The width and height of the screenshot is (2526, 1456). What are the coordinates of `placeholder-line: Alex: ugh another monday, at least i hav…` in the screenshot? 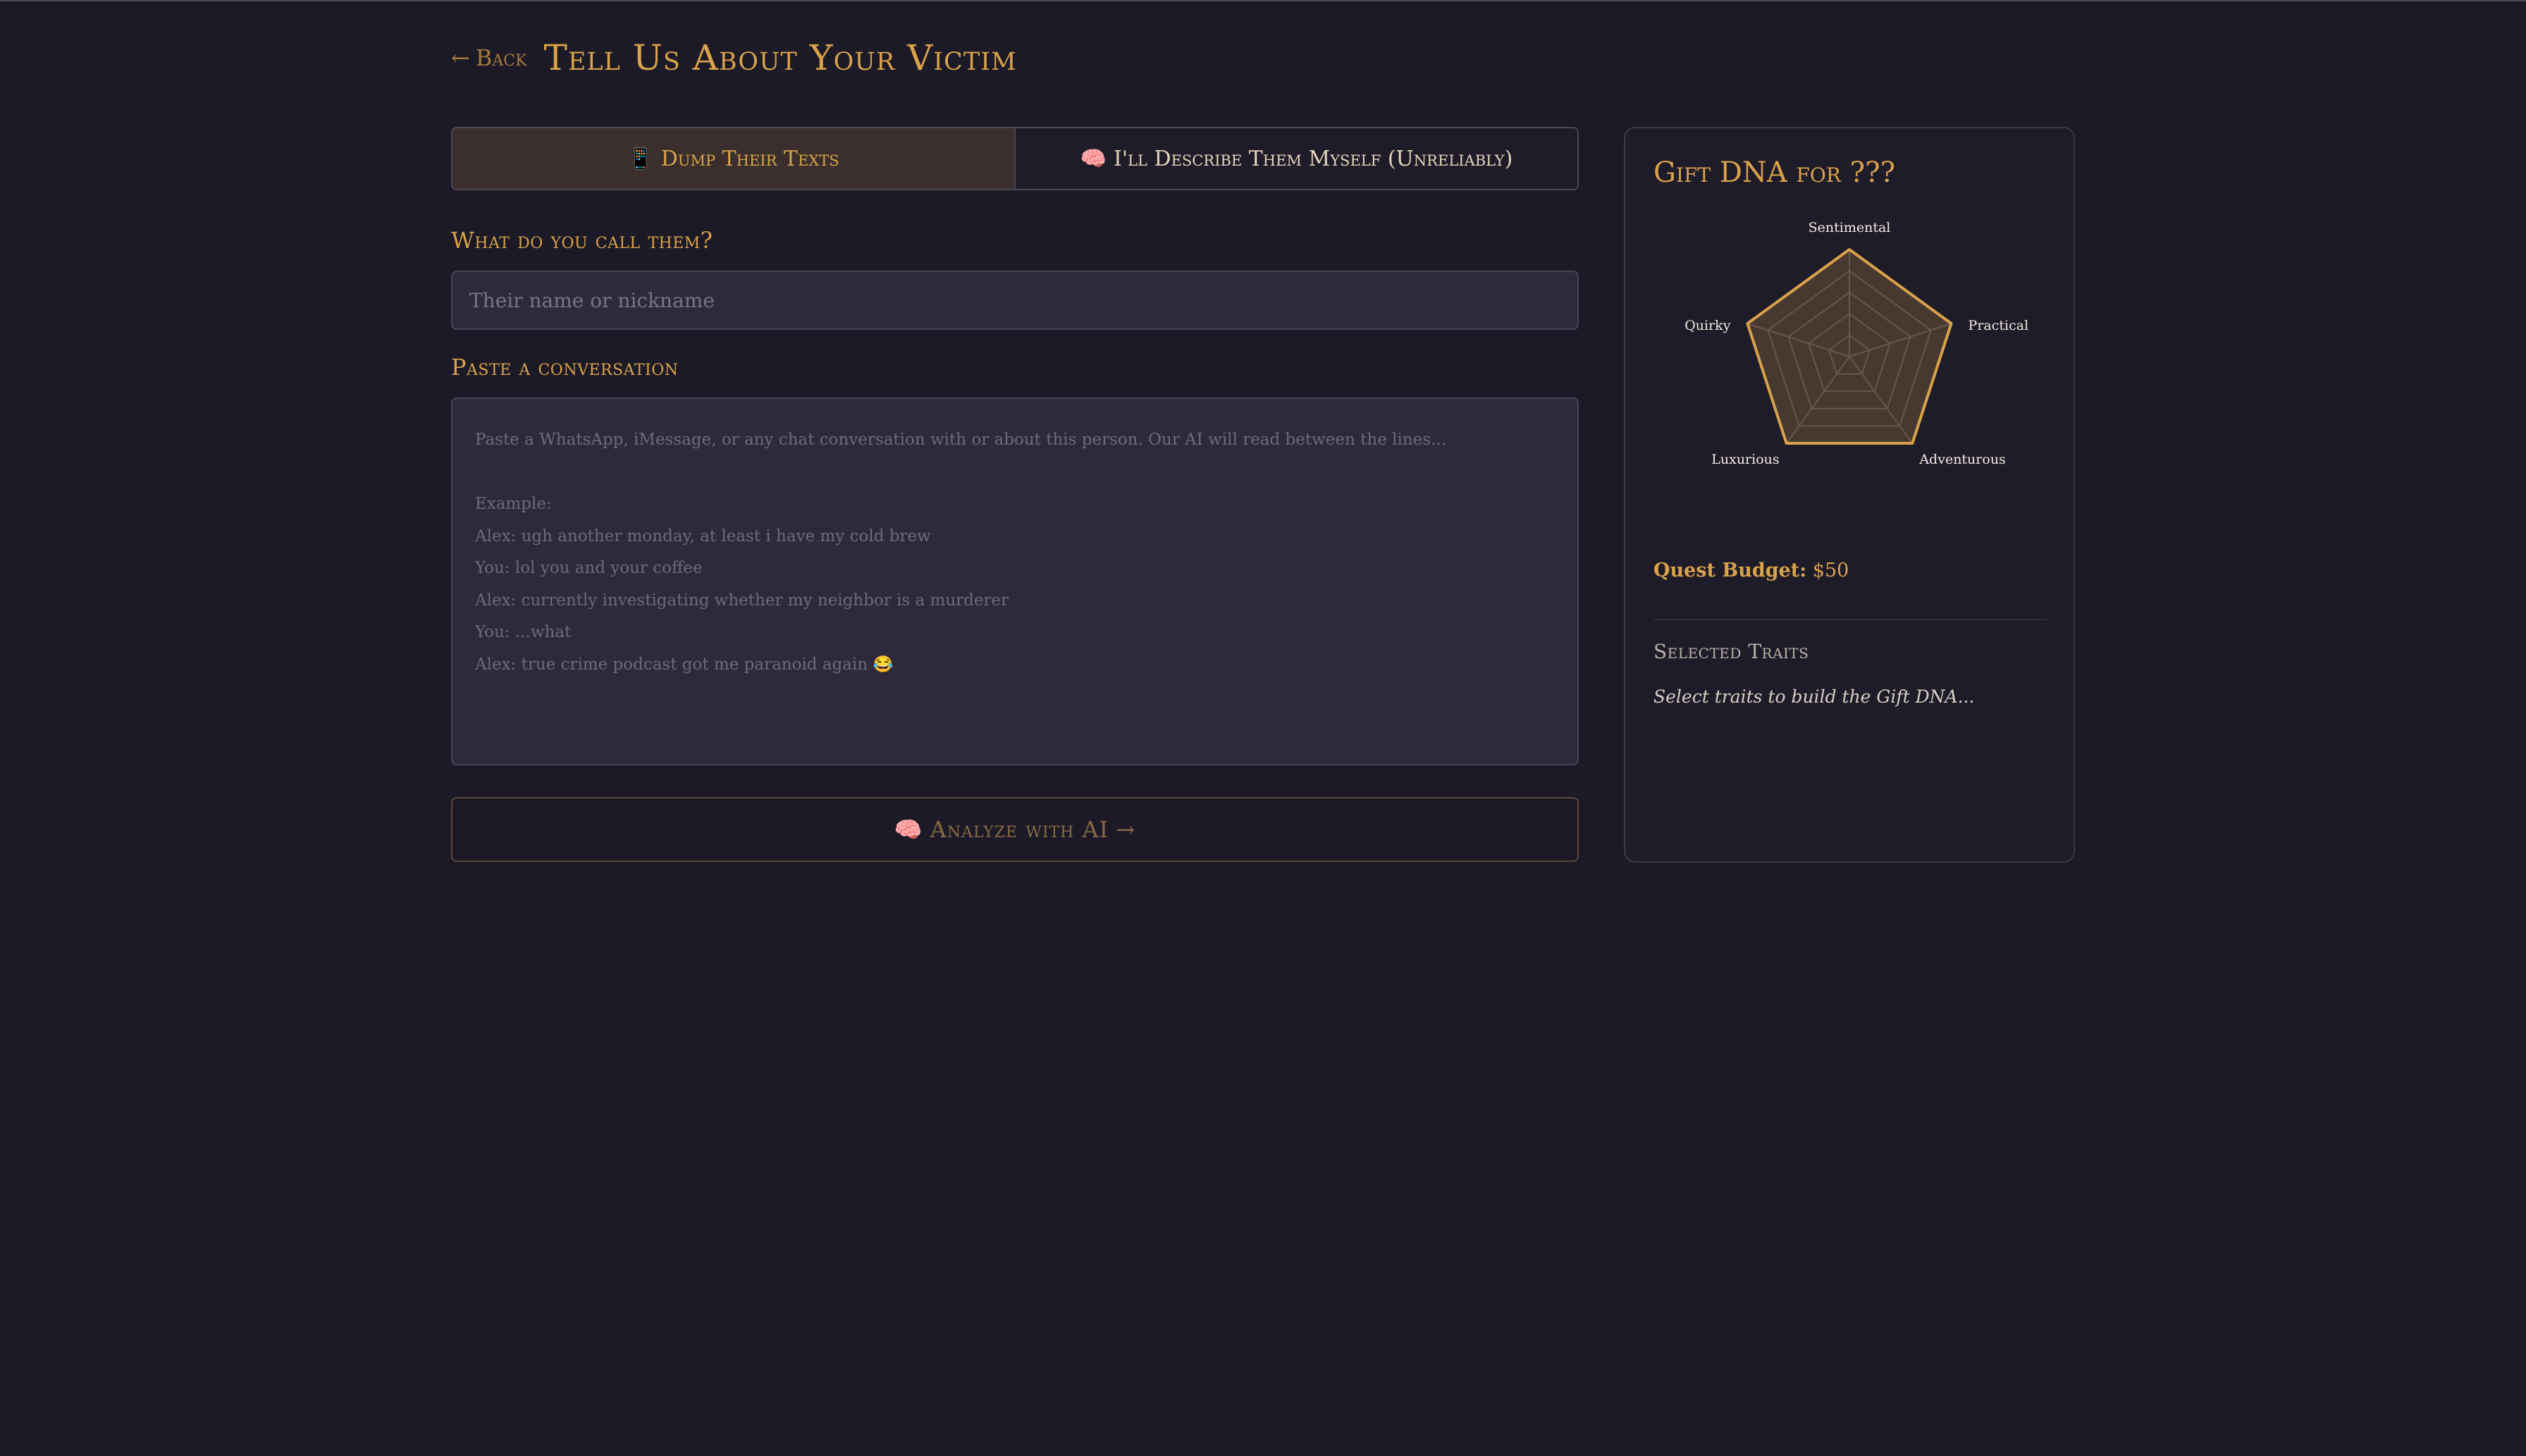 It's located at (703, 535).